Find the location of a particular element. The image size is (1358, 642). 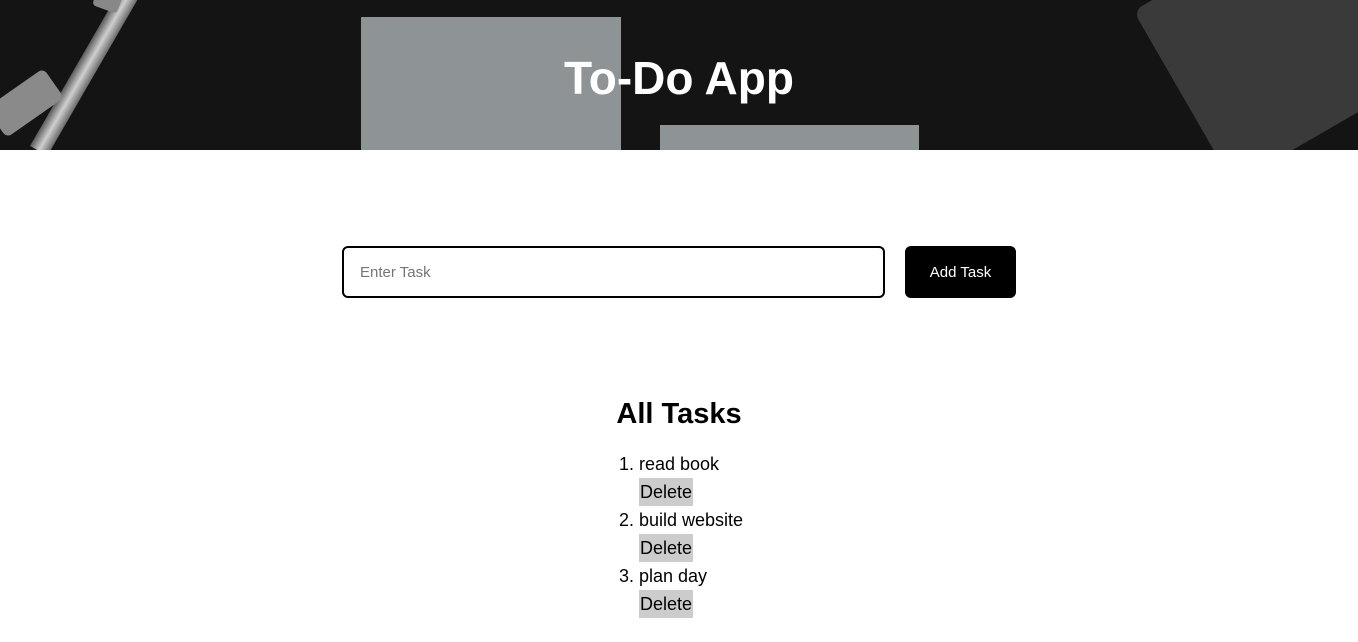

list-item: build website Delete is located at coordinates (691, 534).